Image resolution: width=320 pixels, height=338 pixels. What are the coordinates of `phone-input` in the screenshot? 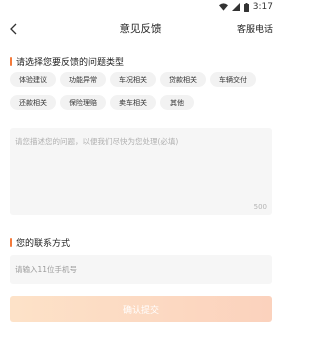 It's located at (141, 269).